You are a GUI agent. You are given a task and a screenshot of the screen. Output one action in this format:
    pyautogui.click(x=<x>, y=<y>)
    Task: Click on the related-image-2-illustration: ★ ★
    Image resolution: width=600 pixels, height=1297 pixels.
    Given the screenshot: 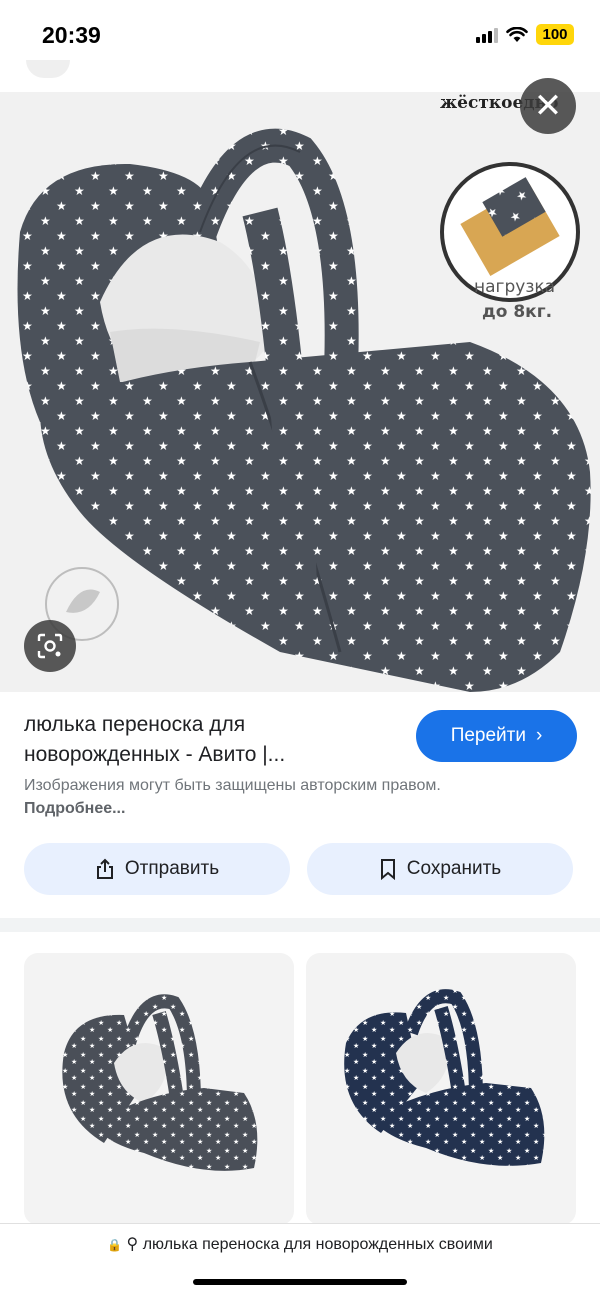 What is the action you would take?
    pyautogui.click(x=444, y=1077)
    